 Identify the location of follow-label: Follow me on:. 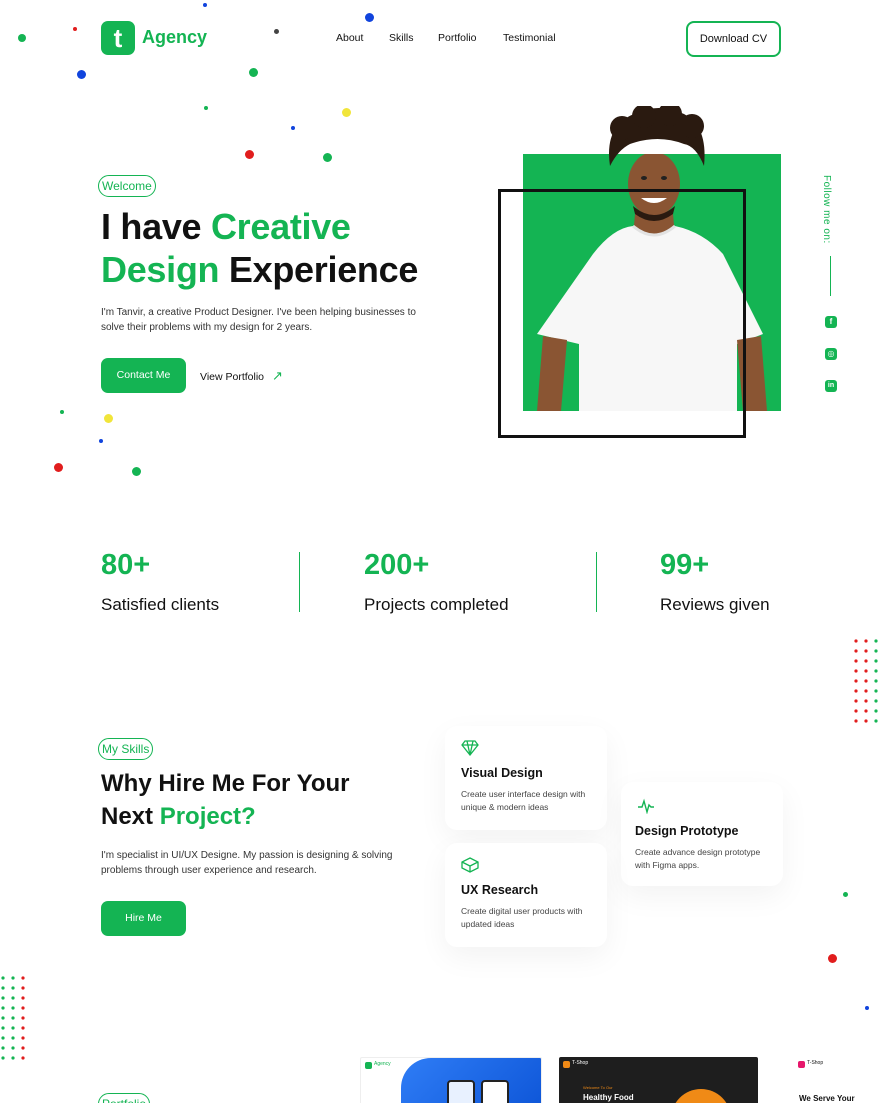
(826, 209).